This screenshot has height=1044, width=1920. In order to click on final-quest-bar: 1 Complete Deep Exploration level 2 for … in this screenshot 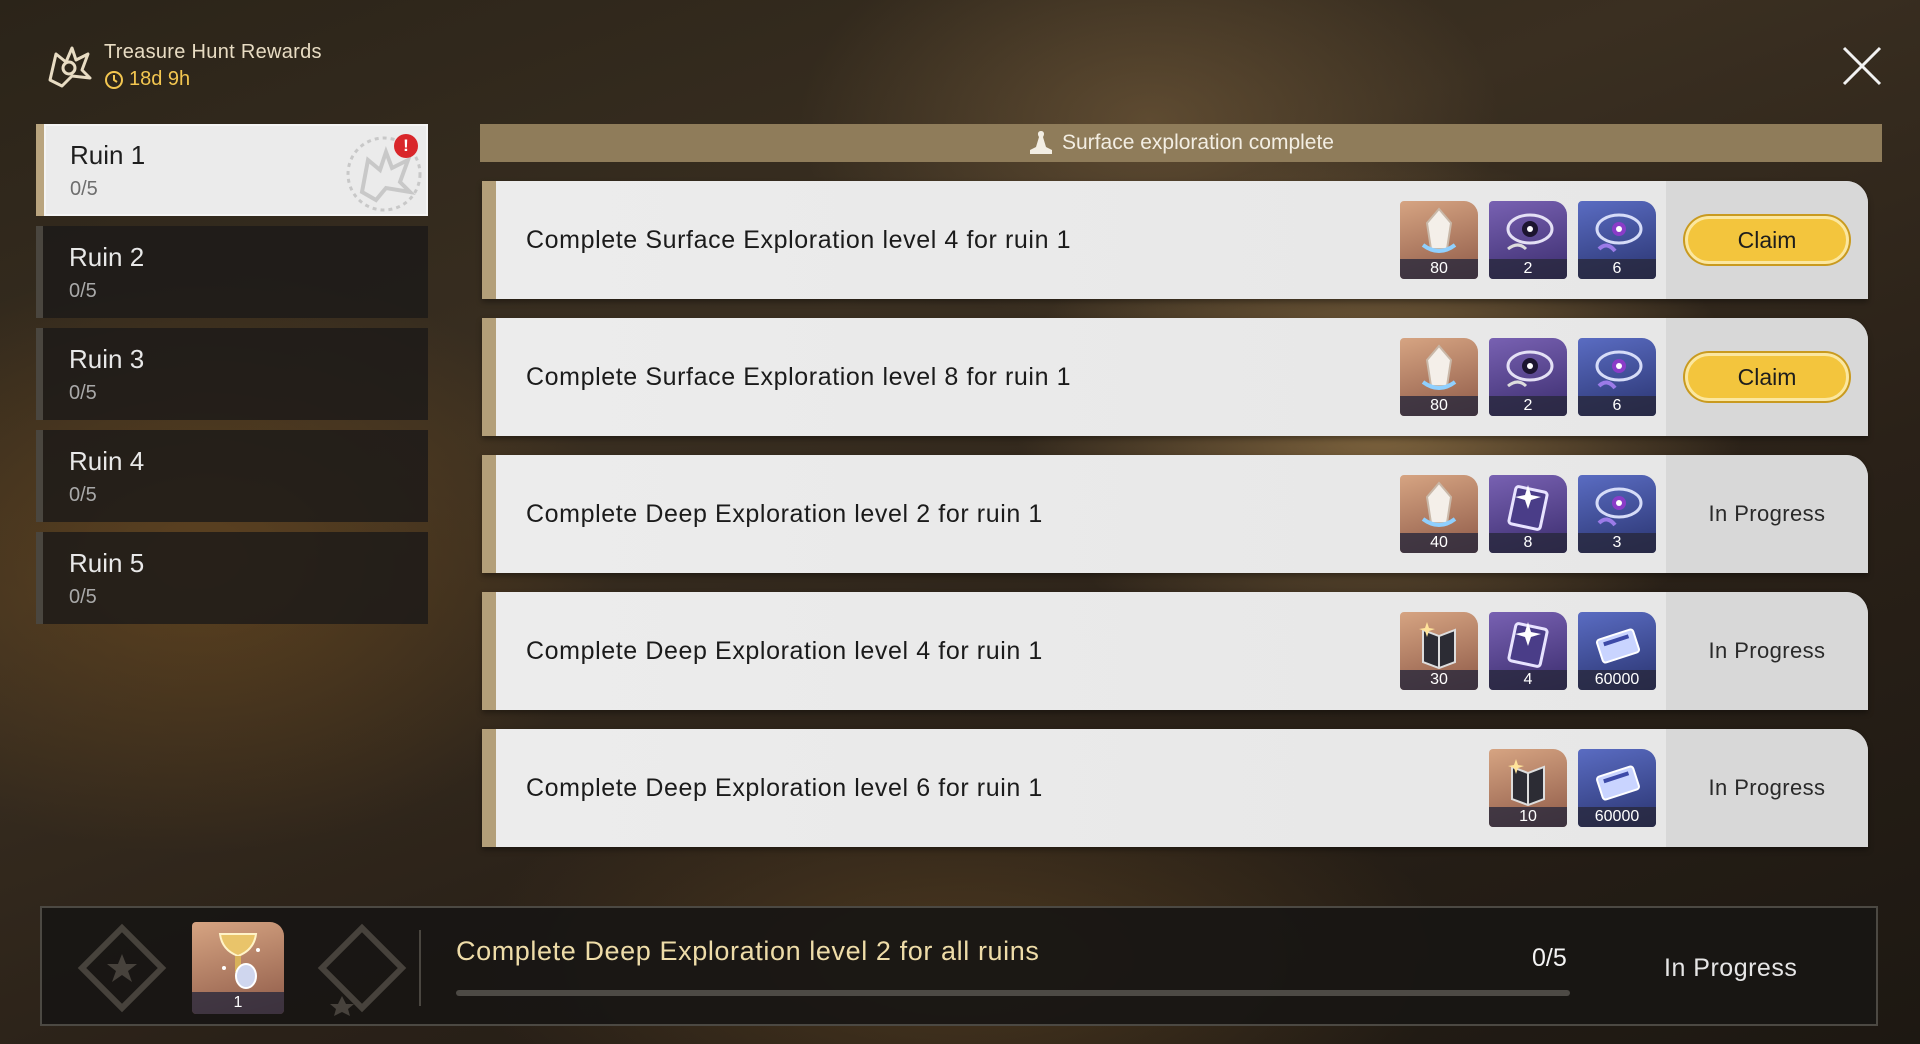, I will do `click(959, 966)`.